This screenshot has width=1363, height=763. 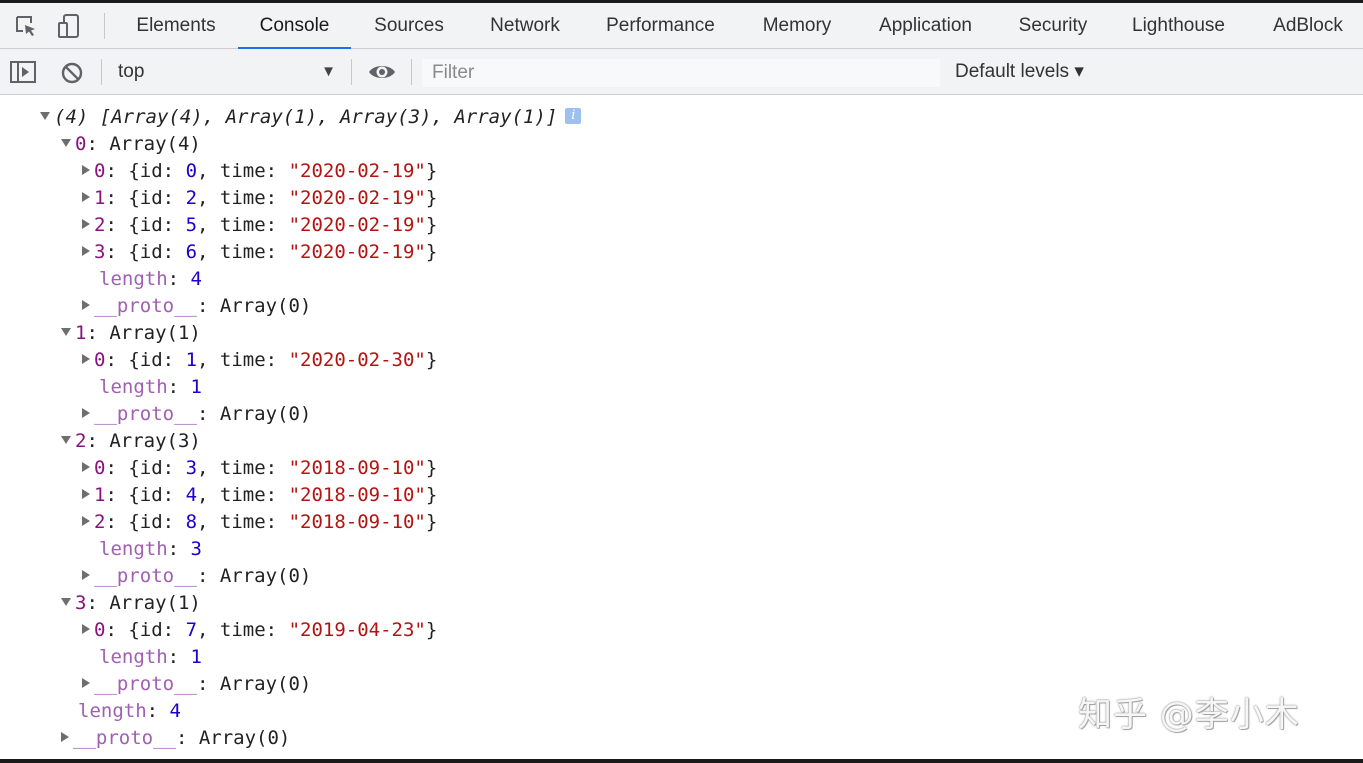 I want to click on tab-performance: Performance, so click(x=660, y=26).